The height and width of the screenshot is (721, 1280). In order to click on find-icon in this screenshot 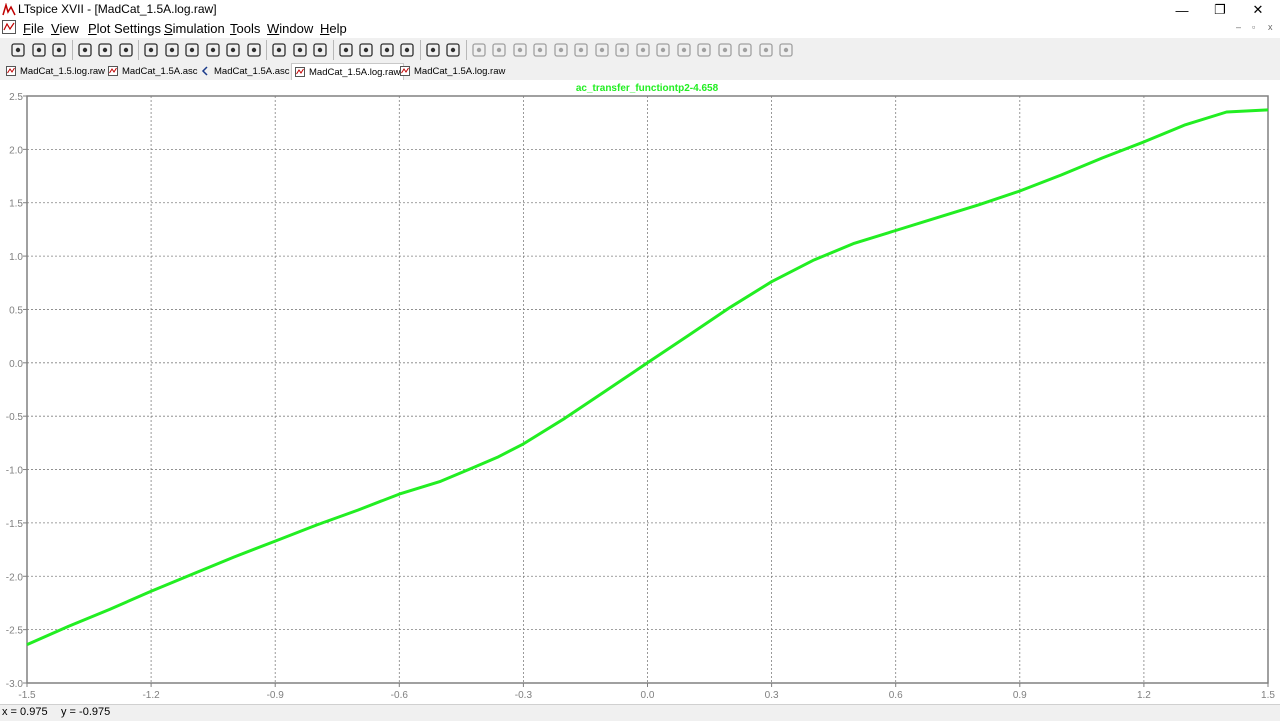, I will do `click(407, 50)`.